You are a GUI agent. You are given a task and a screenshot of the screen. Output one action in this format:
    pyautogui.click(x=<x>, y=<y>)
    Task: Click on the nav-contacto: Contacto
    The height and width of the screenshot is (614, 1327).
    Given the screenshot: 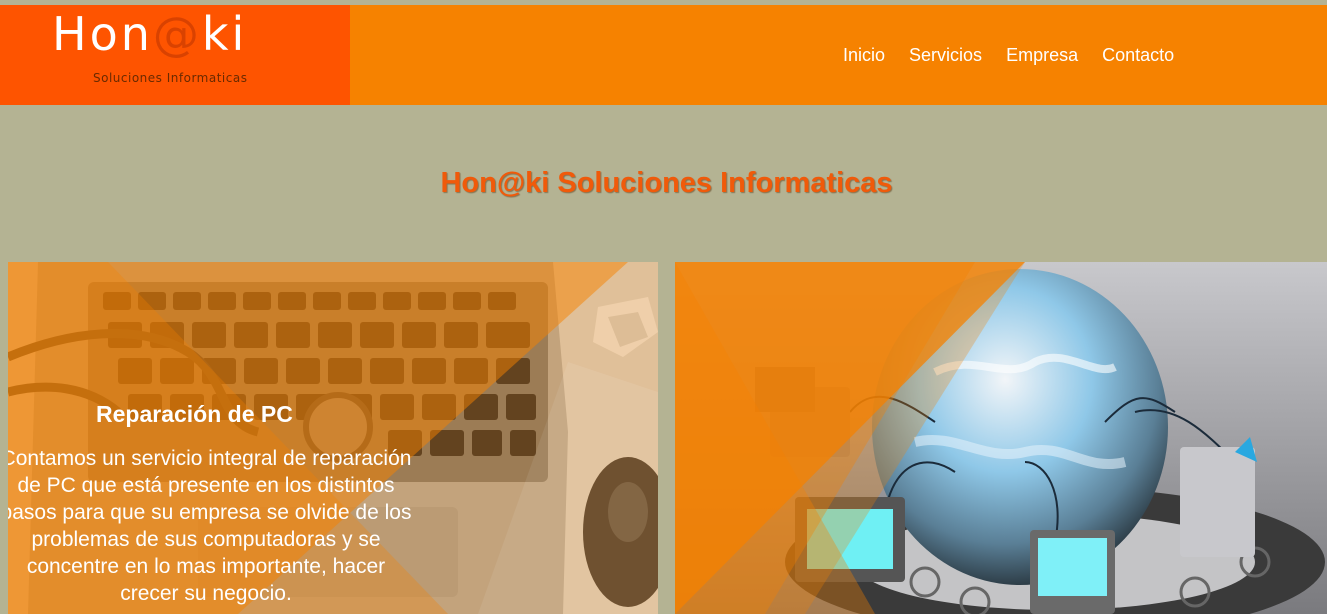 What is the action you would take?
    pyautogui.click(x=1138, y=55)
    